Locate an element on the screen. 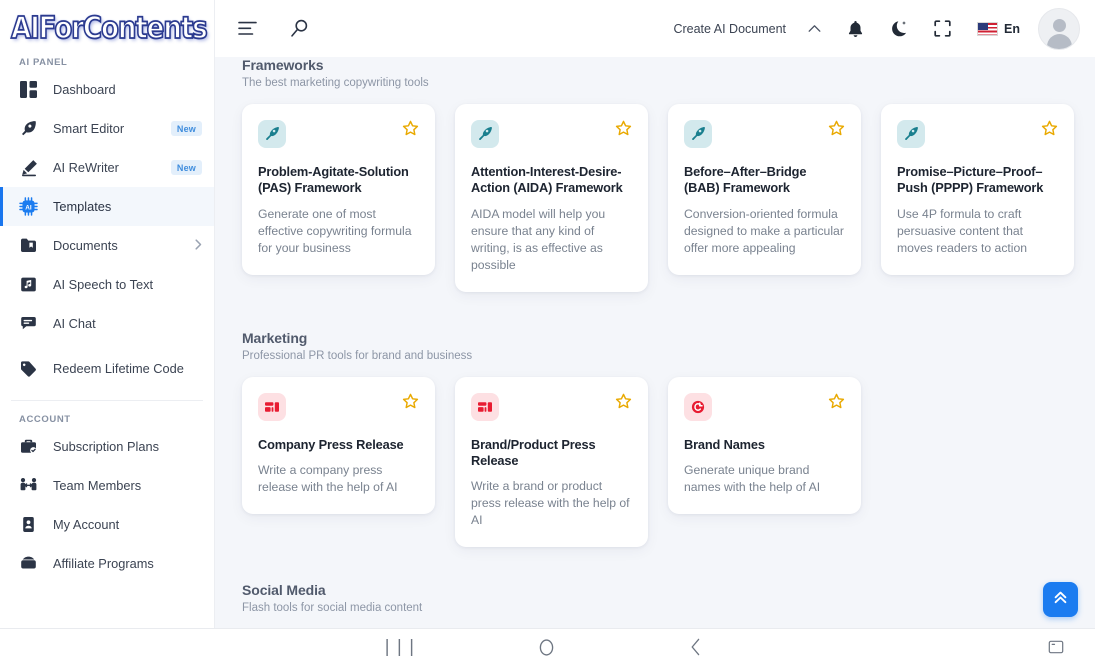 Image resolution: width=1095 pixels, height=665 pixels. moon-dark-mode-icon is located at coordinates (899, 29).